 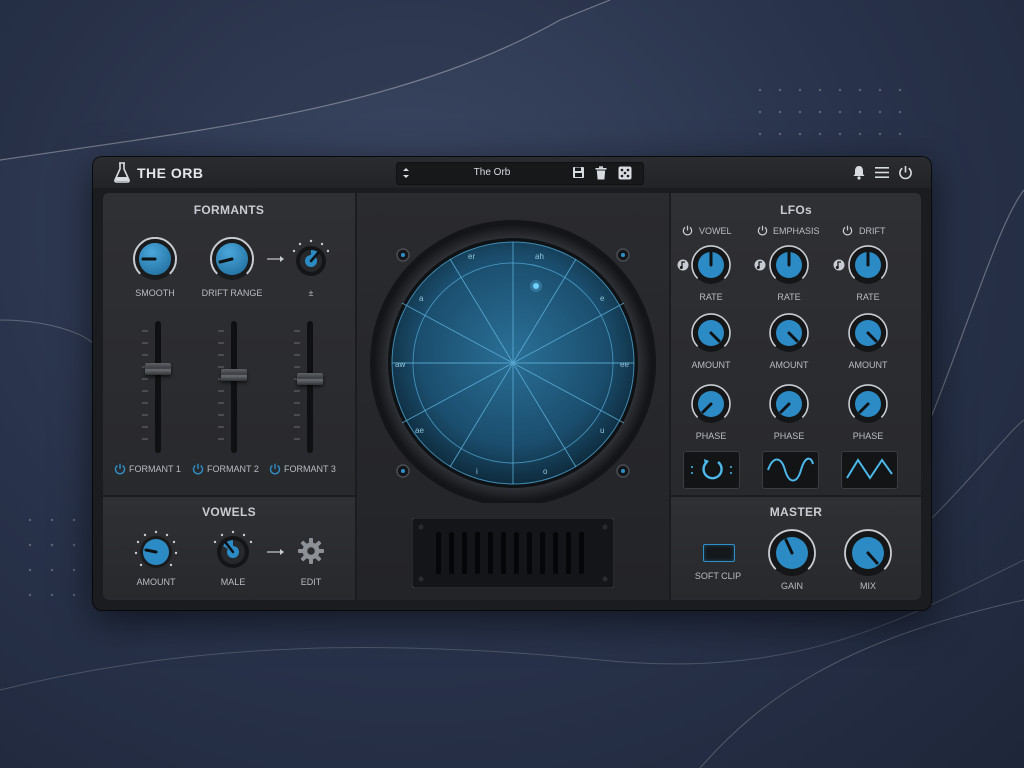 I want to click on formant-1-handle, so click(x=158, y=369).